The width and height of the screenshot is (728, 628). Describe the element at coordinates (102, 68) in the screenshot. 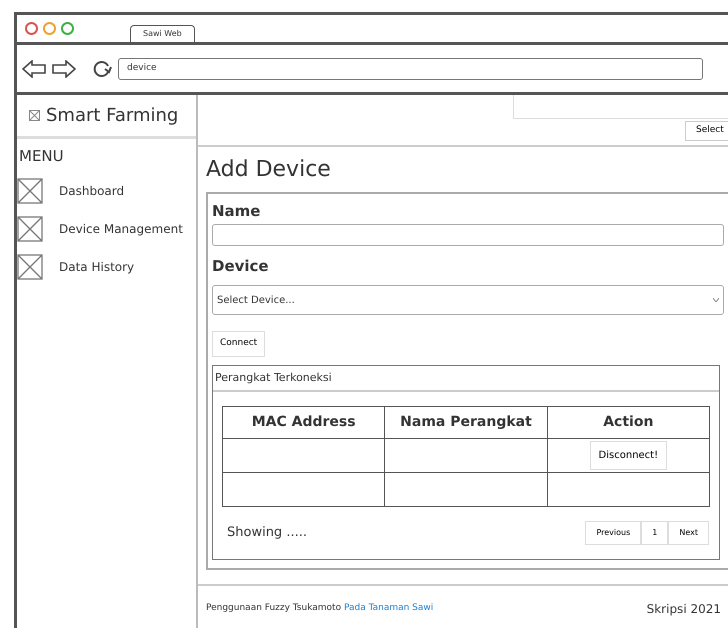

I see `reload-icon` at that location.